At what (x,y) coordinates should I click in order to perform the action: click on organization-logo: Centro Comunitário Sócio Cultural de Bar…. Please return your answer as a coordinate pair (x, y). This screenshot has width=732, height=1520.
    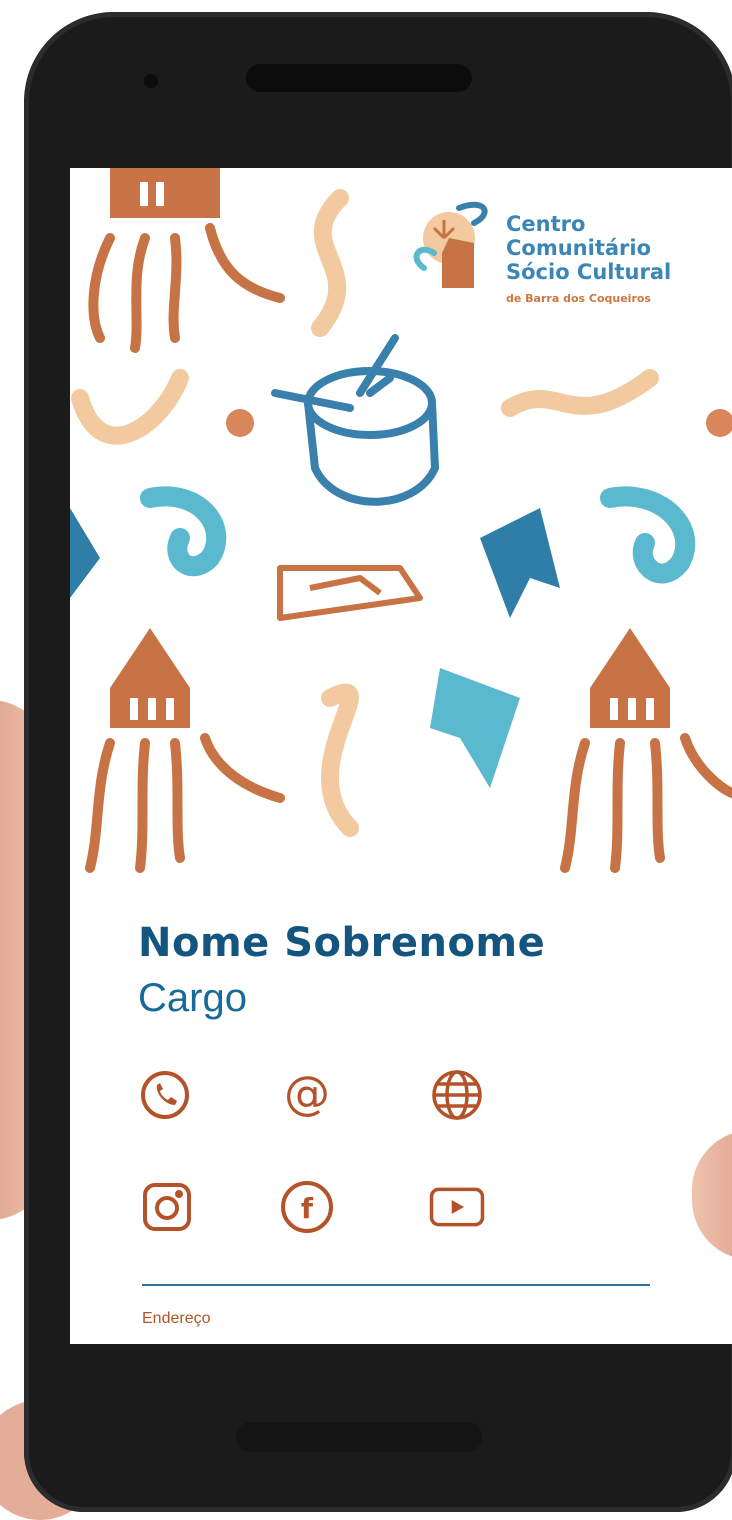
    Looking at the image, I should click on (559, 258).